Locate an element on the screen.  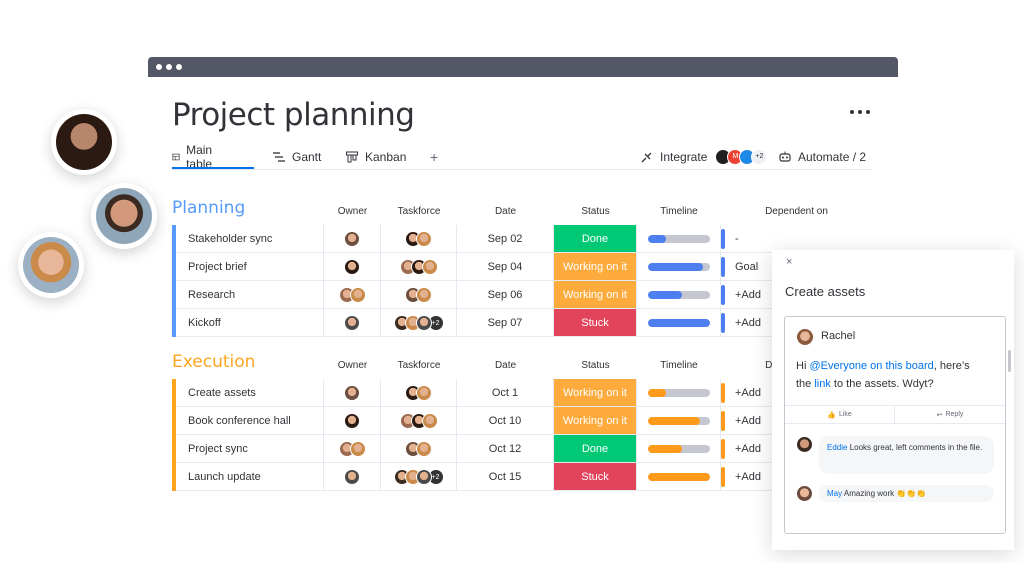
date-value: Oct 12 is located at coordinates (505, 449).